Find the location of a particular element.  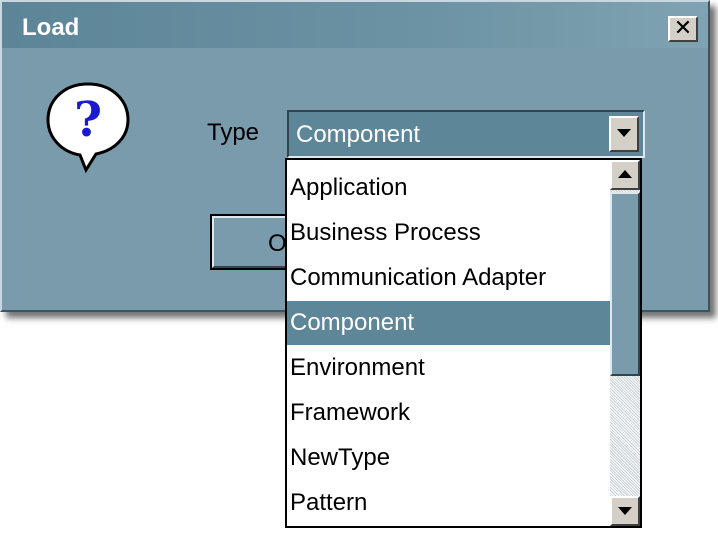

combobox-dropdown-button is located at coordinates (624, 134).